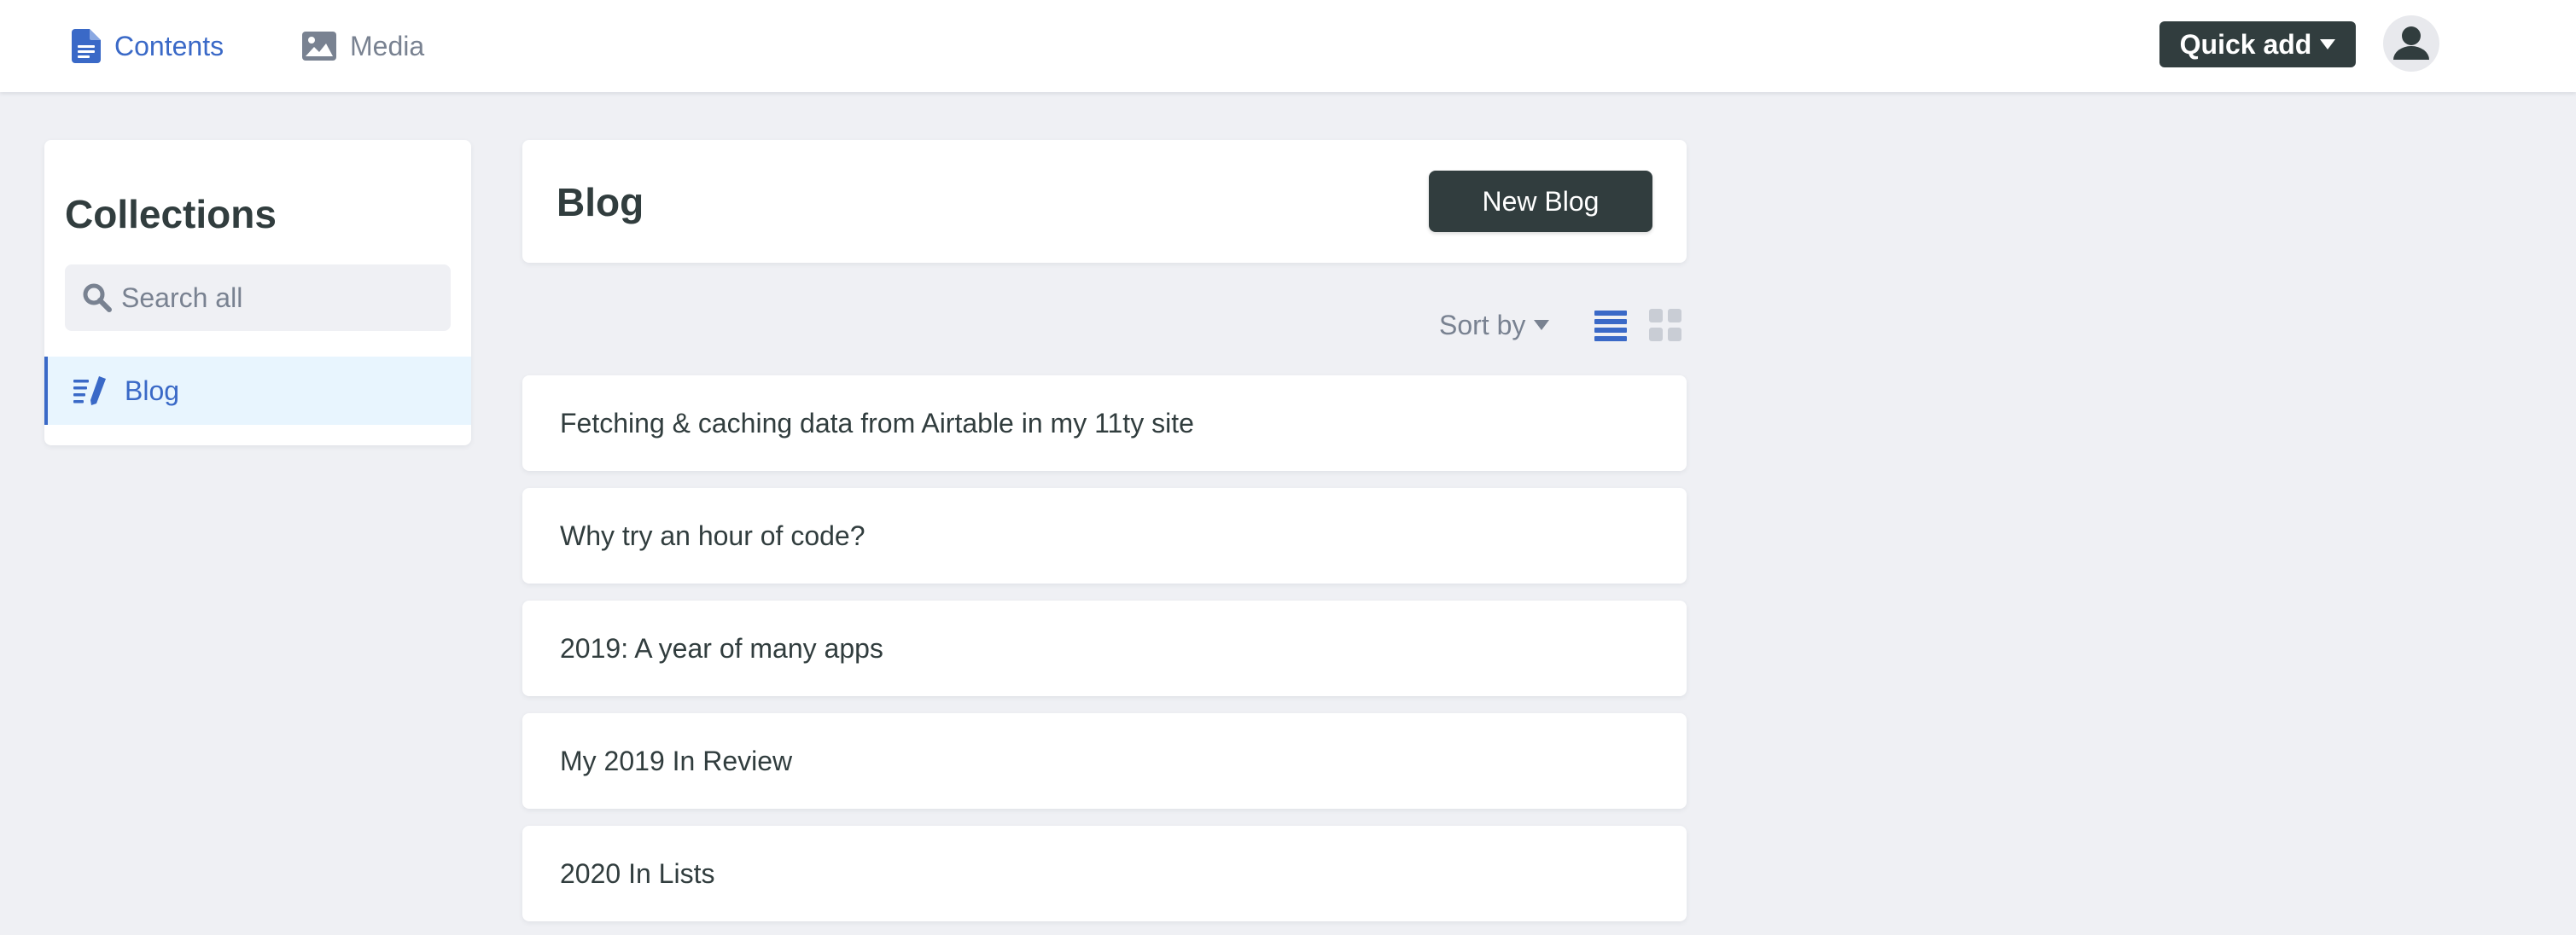  Describe the element at coordinates (1104, 201) in the screenshot. I see `collection-header: Blog New Blog` at that location.